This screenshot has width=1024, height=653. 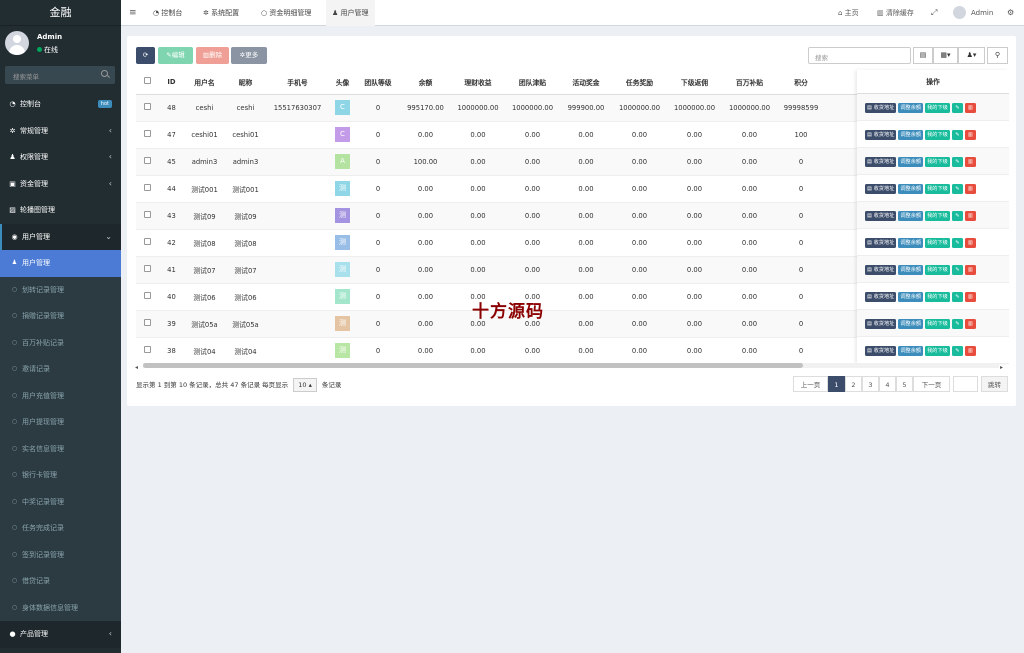 I want to click on page-1-button: 1, so click(x=836, y=384).